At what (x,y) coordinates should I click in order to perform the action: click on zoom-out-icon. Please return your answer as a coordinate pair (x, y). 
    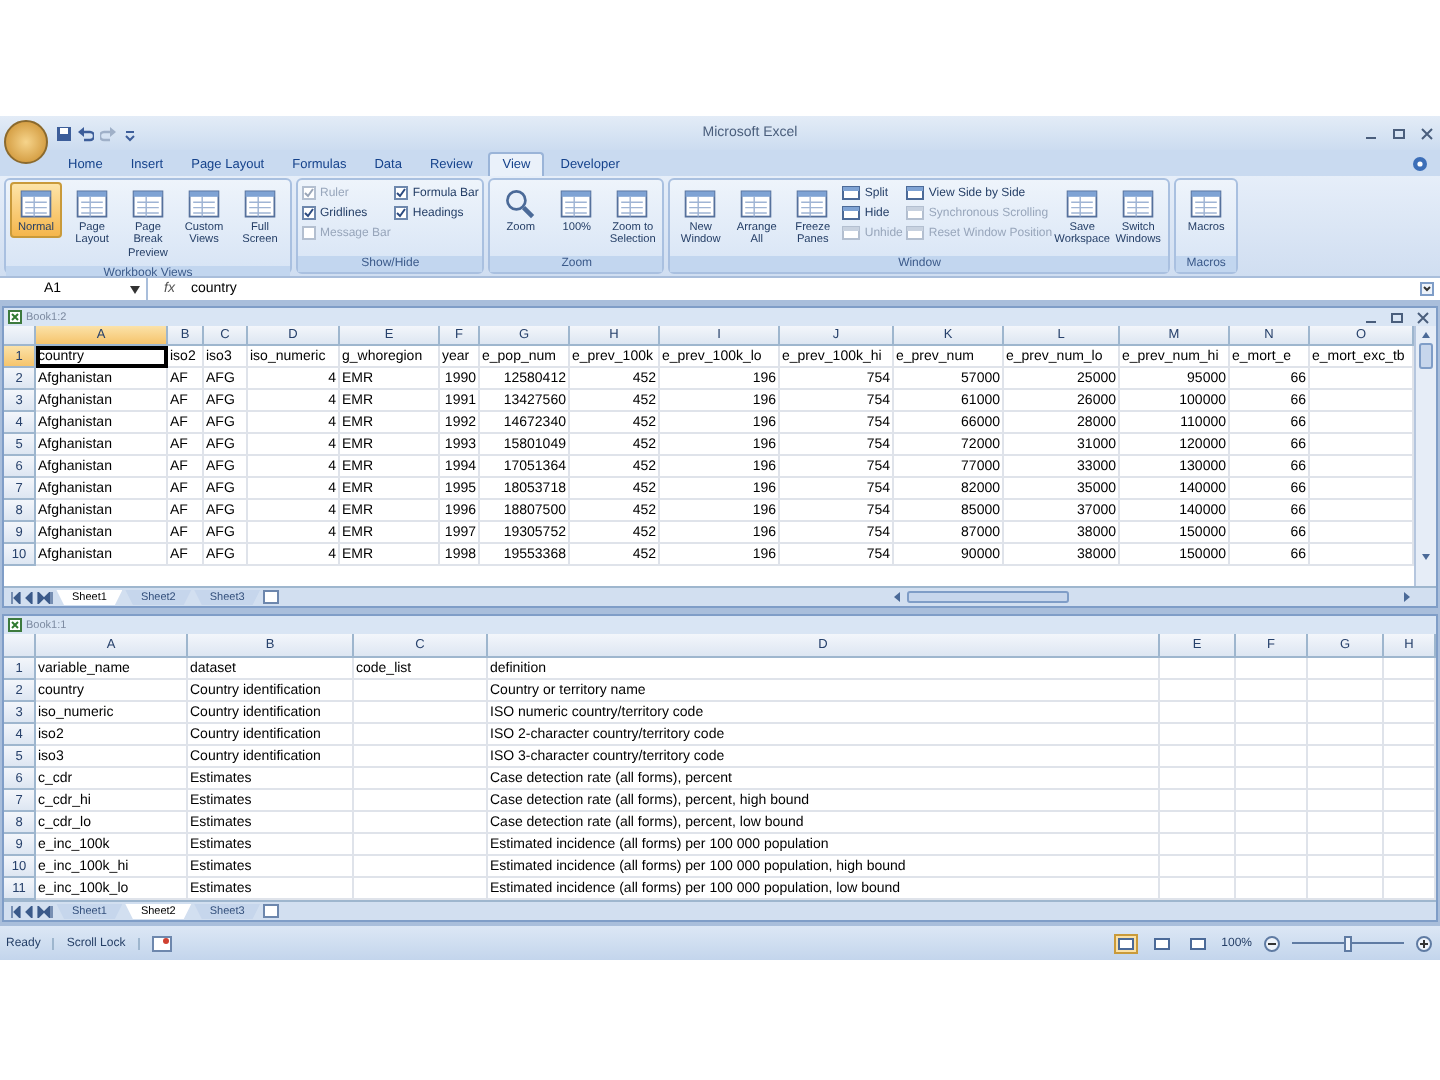
    Looking at the image, I should click on (1272, 943).